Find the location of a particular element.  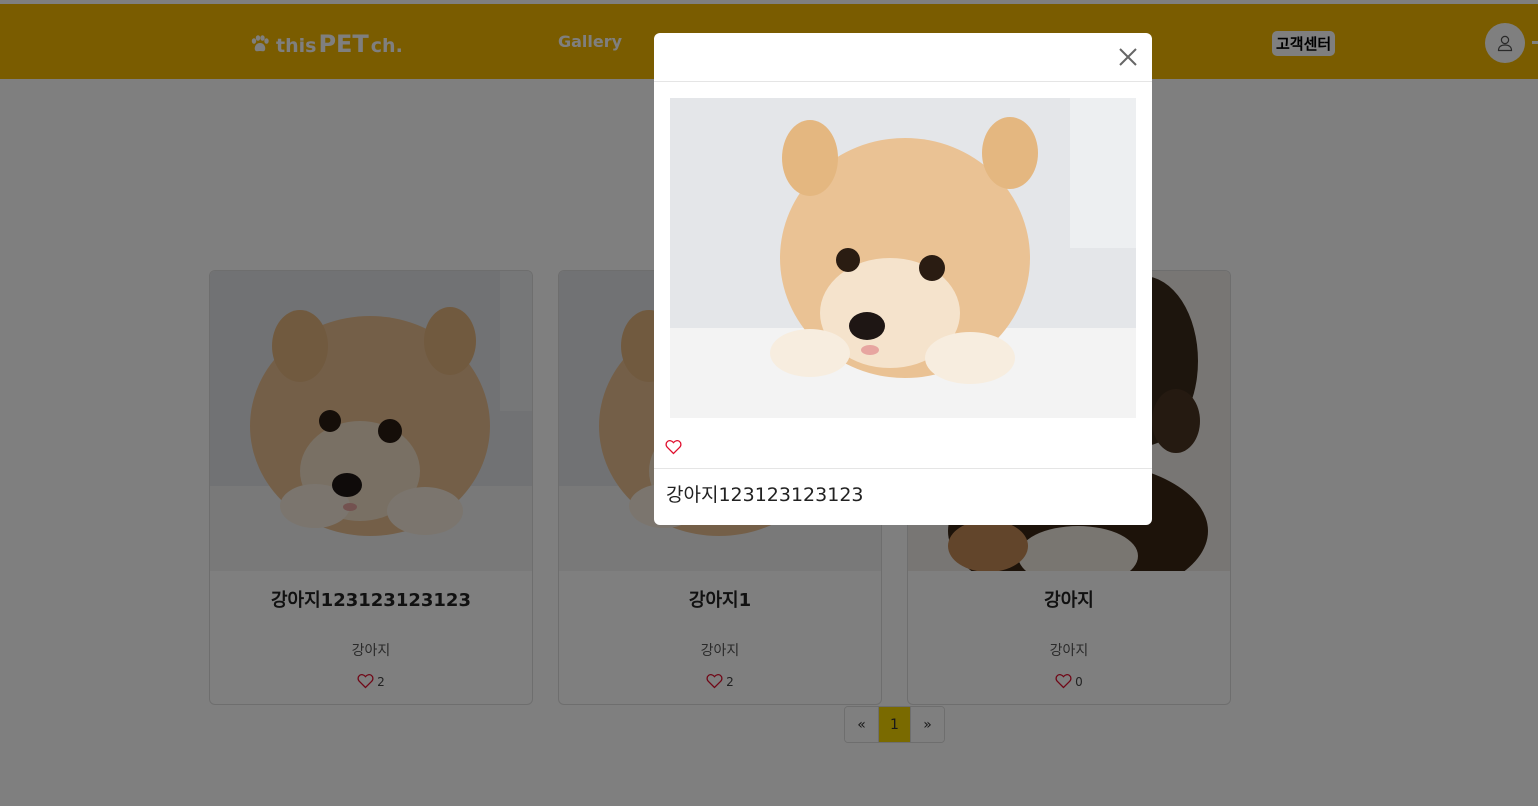

heart-icon is located at coordinates (673, 447).